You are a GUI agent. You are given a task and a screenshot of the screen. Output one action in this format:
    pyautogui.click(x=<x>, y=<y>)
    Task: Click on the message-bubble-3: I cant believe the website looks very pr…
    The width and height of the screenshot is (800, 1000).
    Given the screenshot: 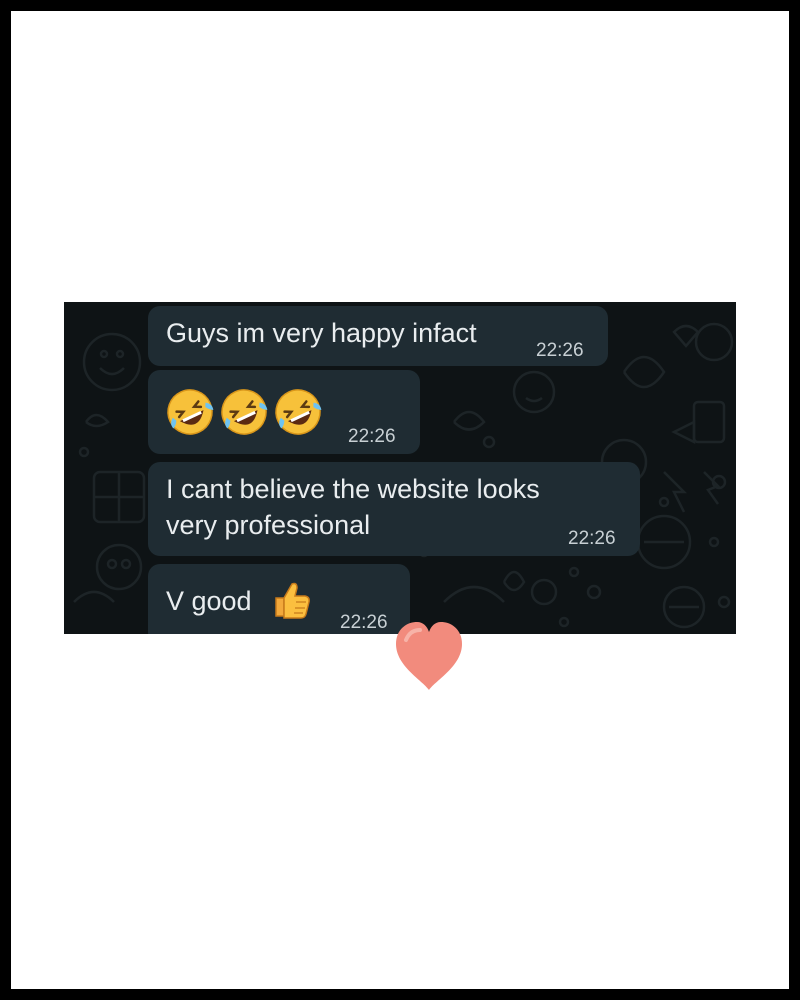 What is the action you would take?
    pyautogui.click(x=394, y=509)
    